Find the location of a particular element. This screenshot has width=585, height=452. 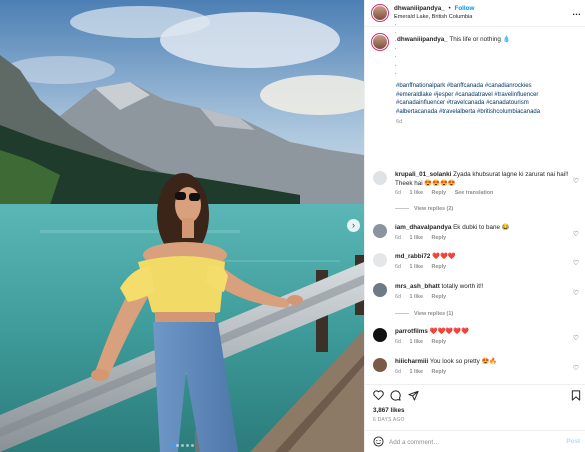

carousel-next-button: › is located at coordinates (353, 225).